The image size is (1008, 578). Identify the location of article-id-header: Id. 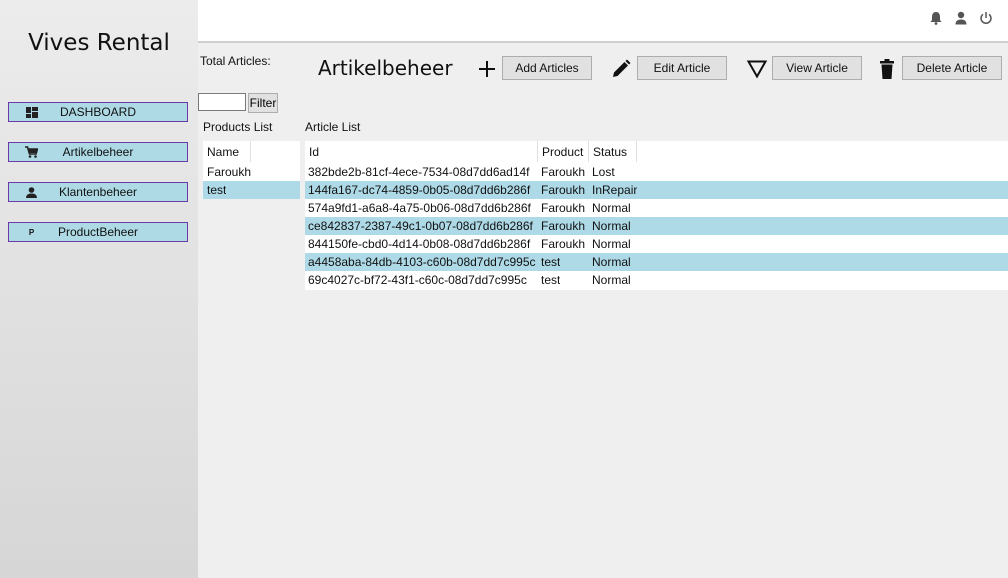
(421, 151).